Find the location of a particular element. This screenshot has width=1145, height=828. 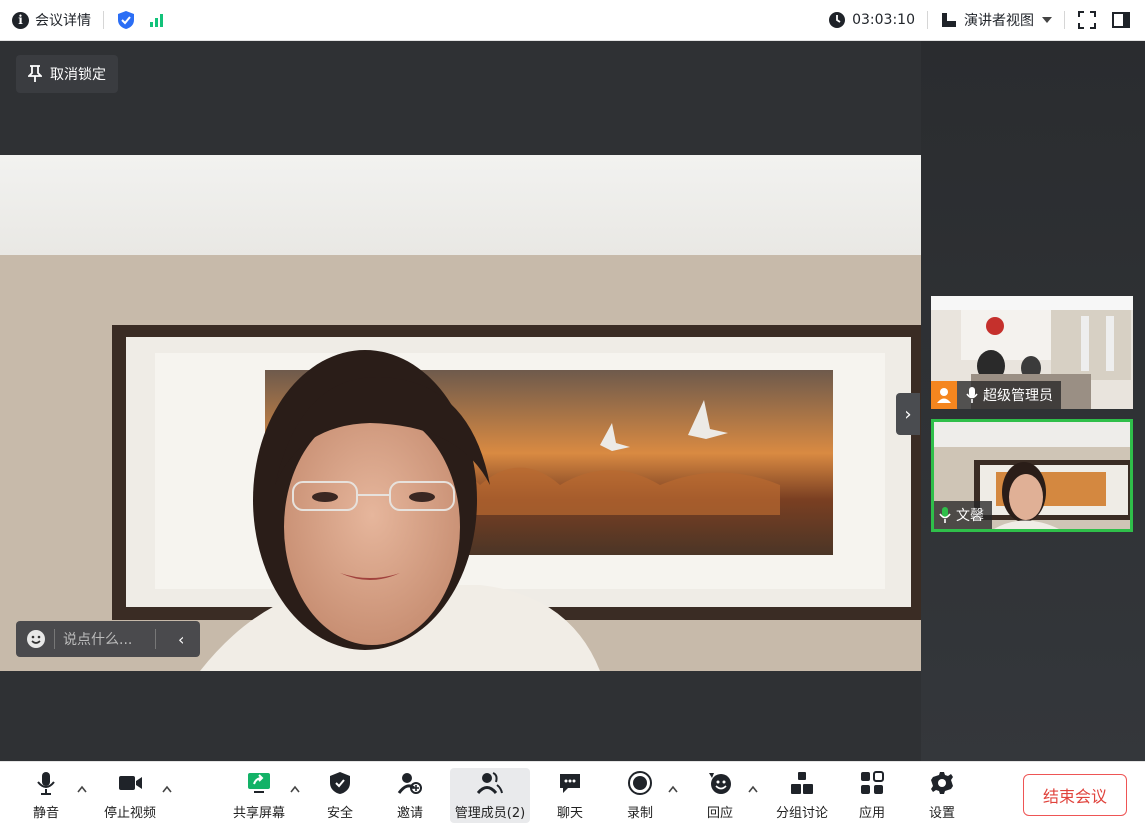

reaction-icon is located at coordinates (720, 783).